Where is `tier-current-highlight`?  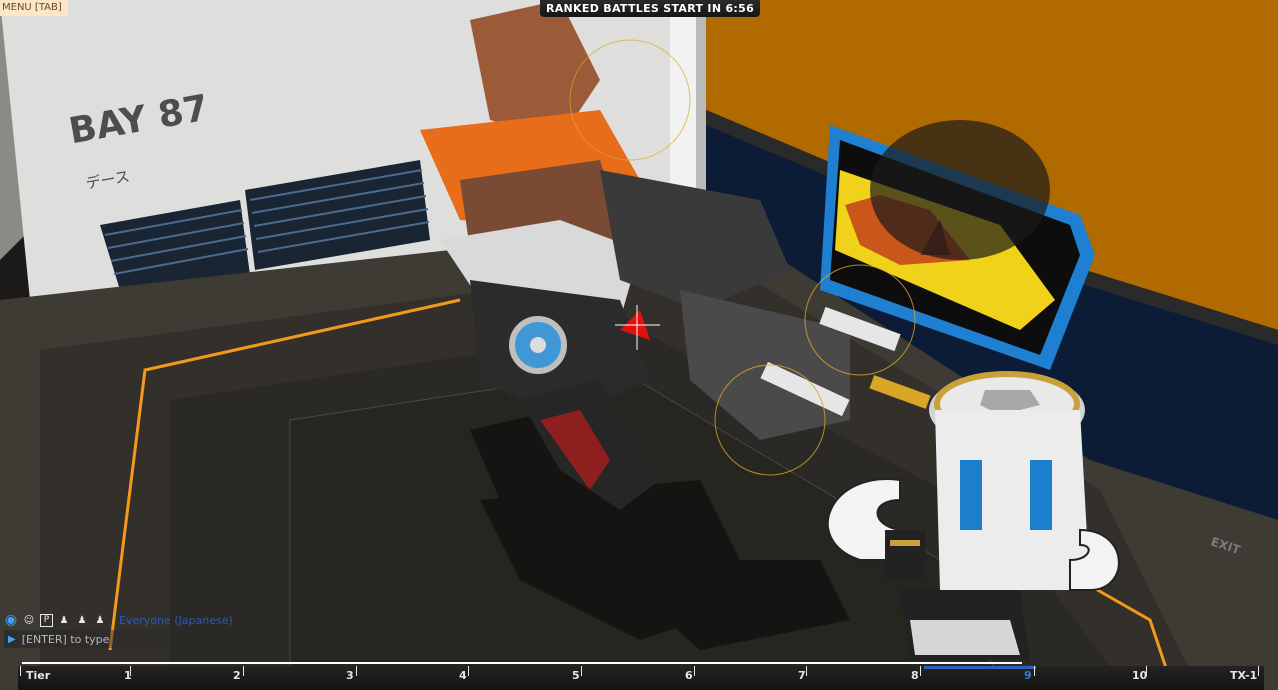
tier-current-highlight is located at coordinates (980, 667).